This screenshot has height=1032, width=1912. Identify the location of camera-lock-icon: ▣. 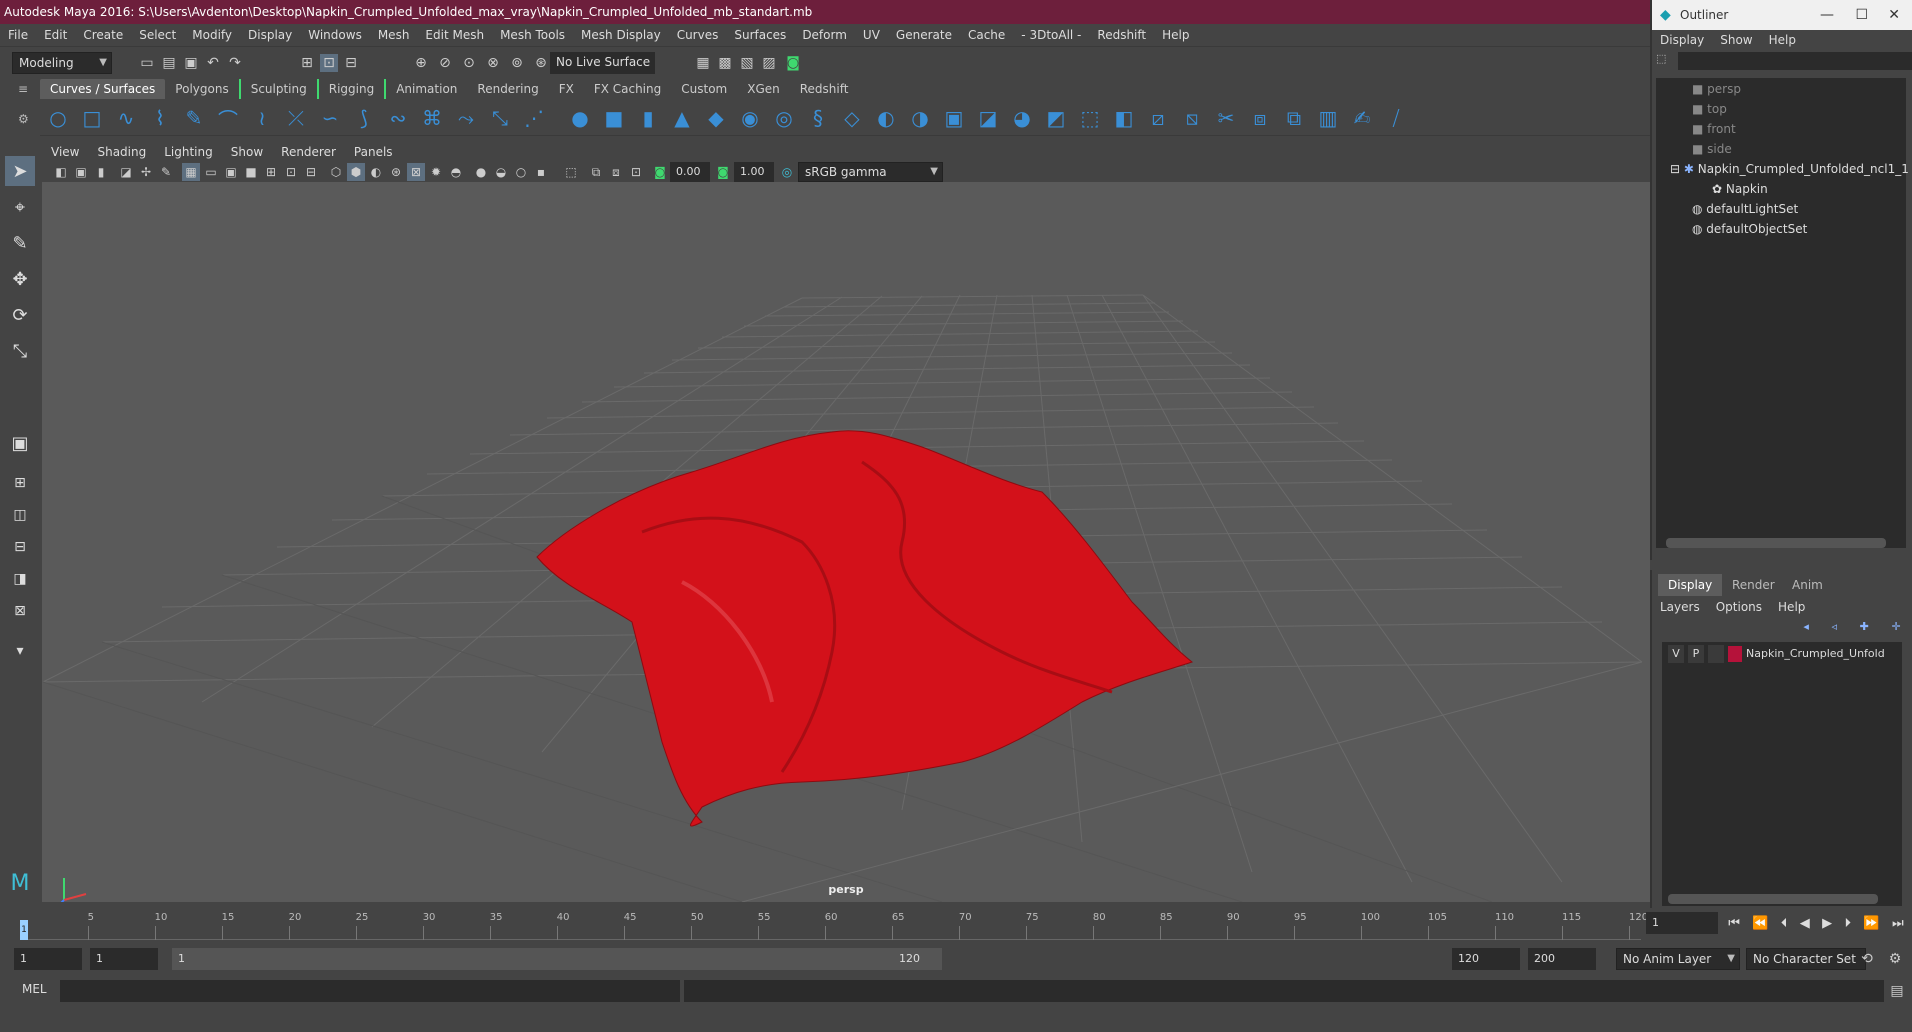
(81, 172).